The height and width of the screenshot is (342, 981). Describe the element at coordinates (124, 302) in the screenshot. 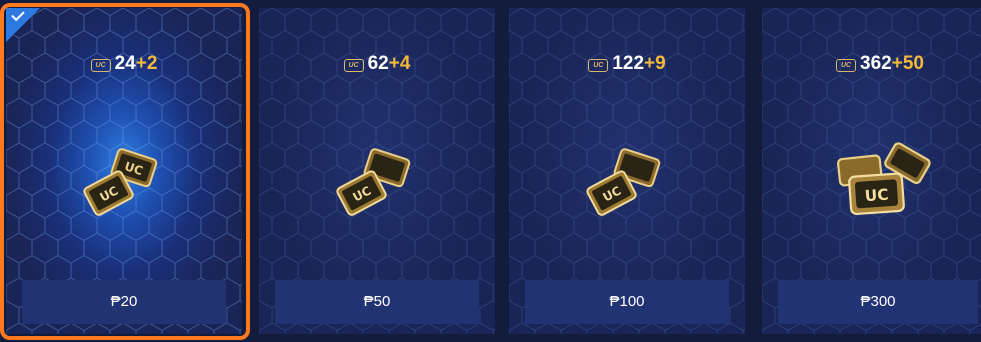

I see `price-button: ₱20` at that location.